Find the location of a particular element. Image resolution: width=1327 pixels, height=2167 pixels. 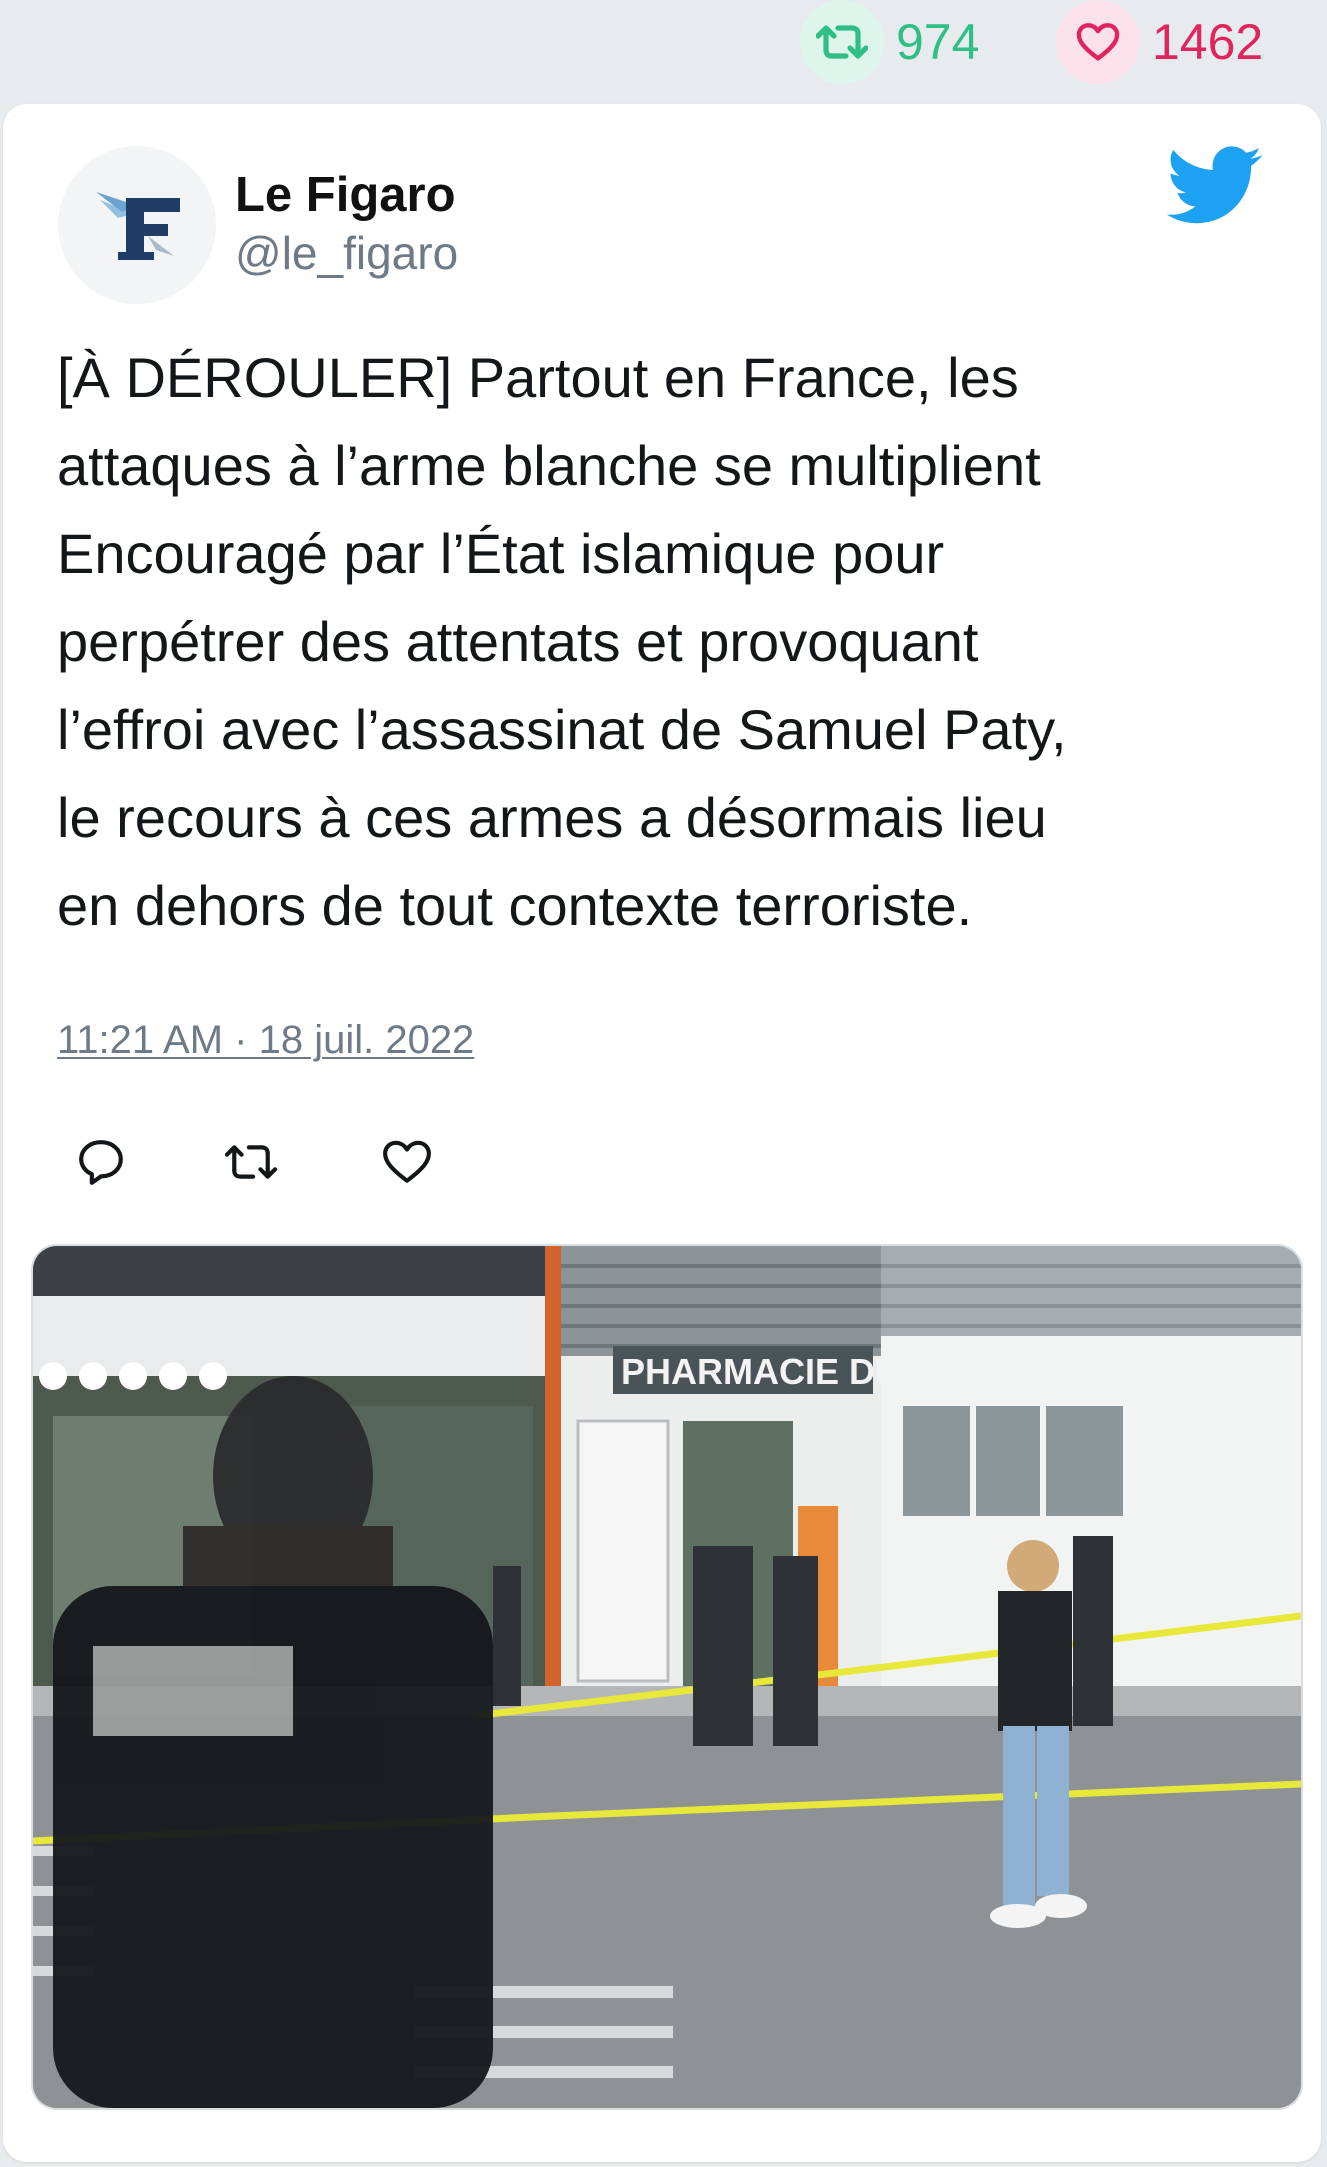

avatar is located at coordinates (137, 225).